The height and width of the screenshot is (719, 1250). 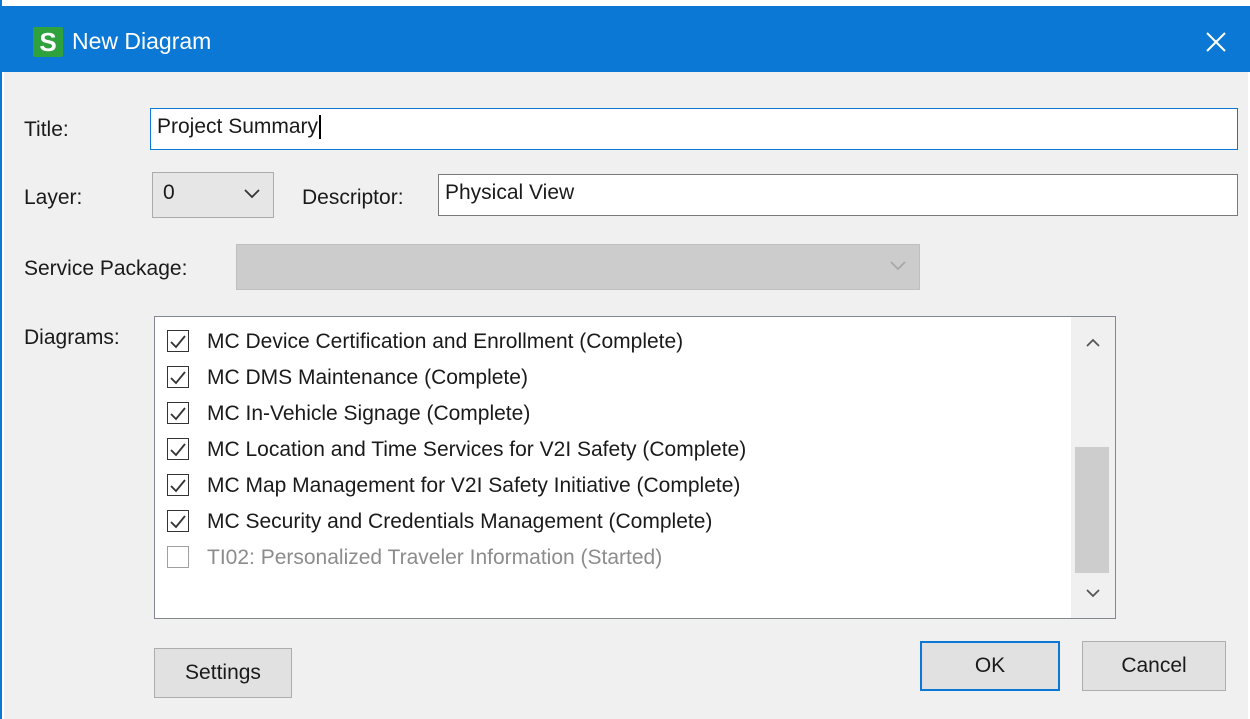 I want to click on title-input-value: Project Summary, so click(x=238, y=126).